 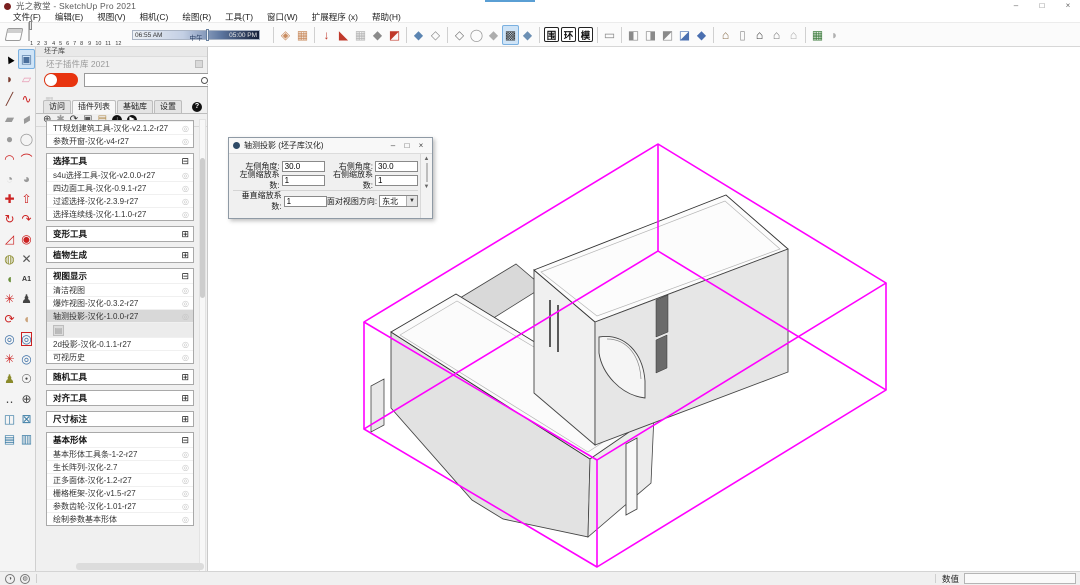 I want to click on panel-tab: 基础库, so click(x=135, y=106).